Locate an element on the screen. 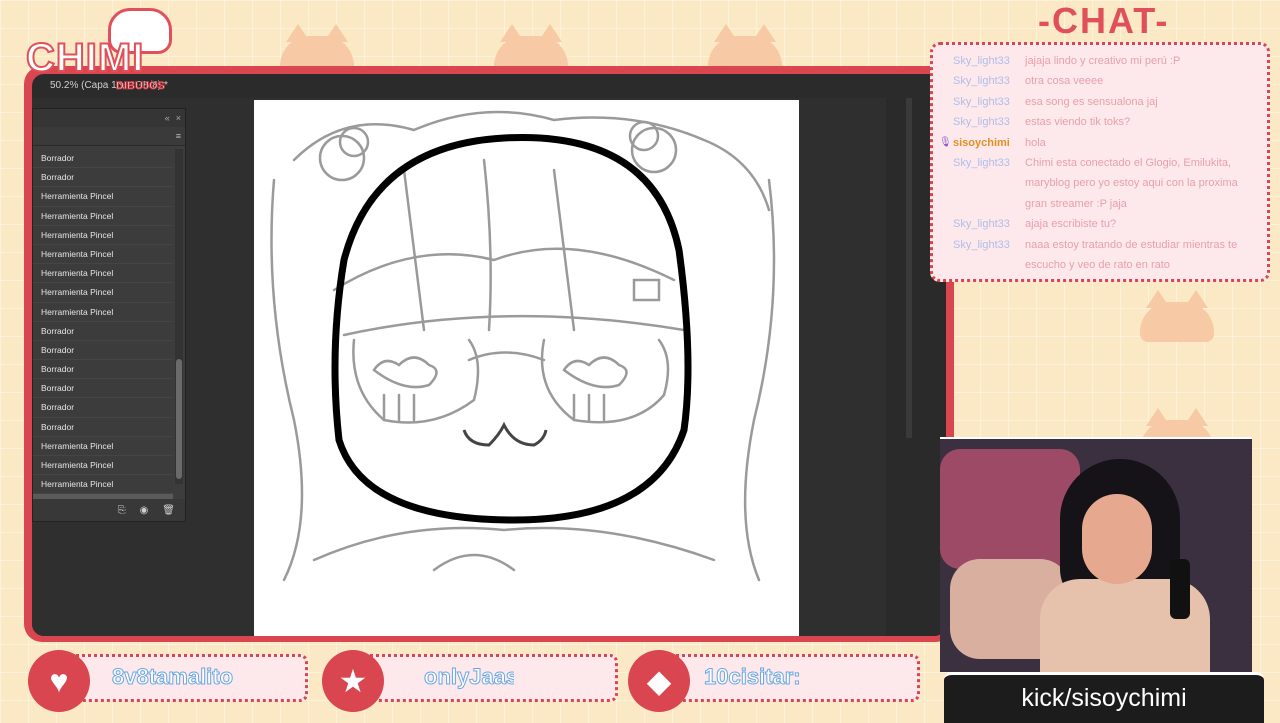  chat-message: Sky_light33 estas viendo tik toks? is located at coordinates (1106, 122).